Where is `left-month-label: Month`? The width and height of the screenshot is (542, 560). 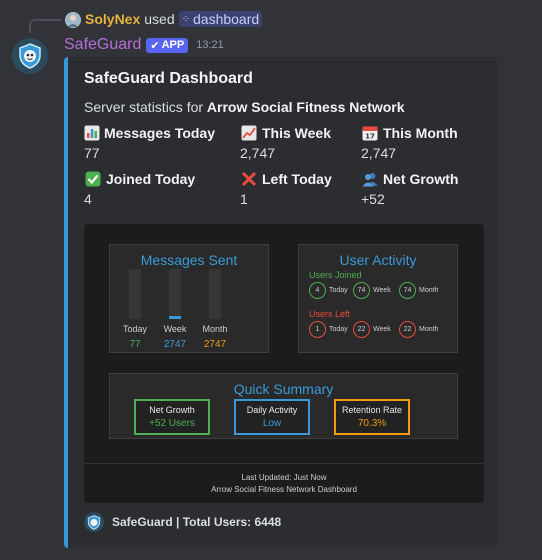
left-month-label: Month is located at coordinates (429, 329).